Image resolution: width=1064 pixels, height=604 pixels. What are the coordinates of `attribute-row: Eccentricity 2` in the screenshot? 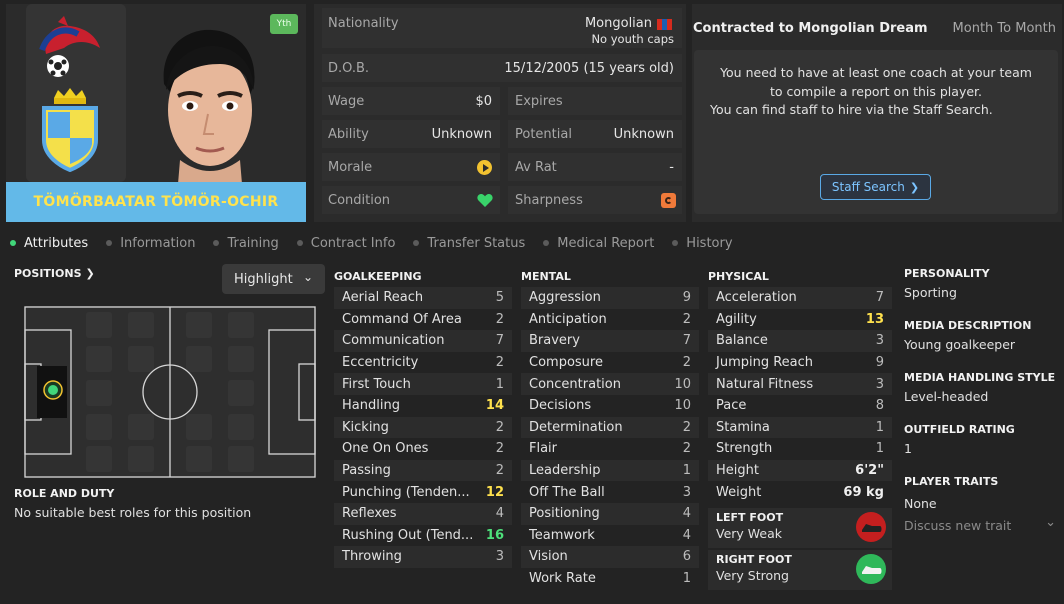 It's located at (423, 363).